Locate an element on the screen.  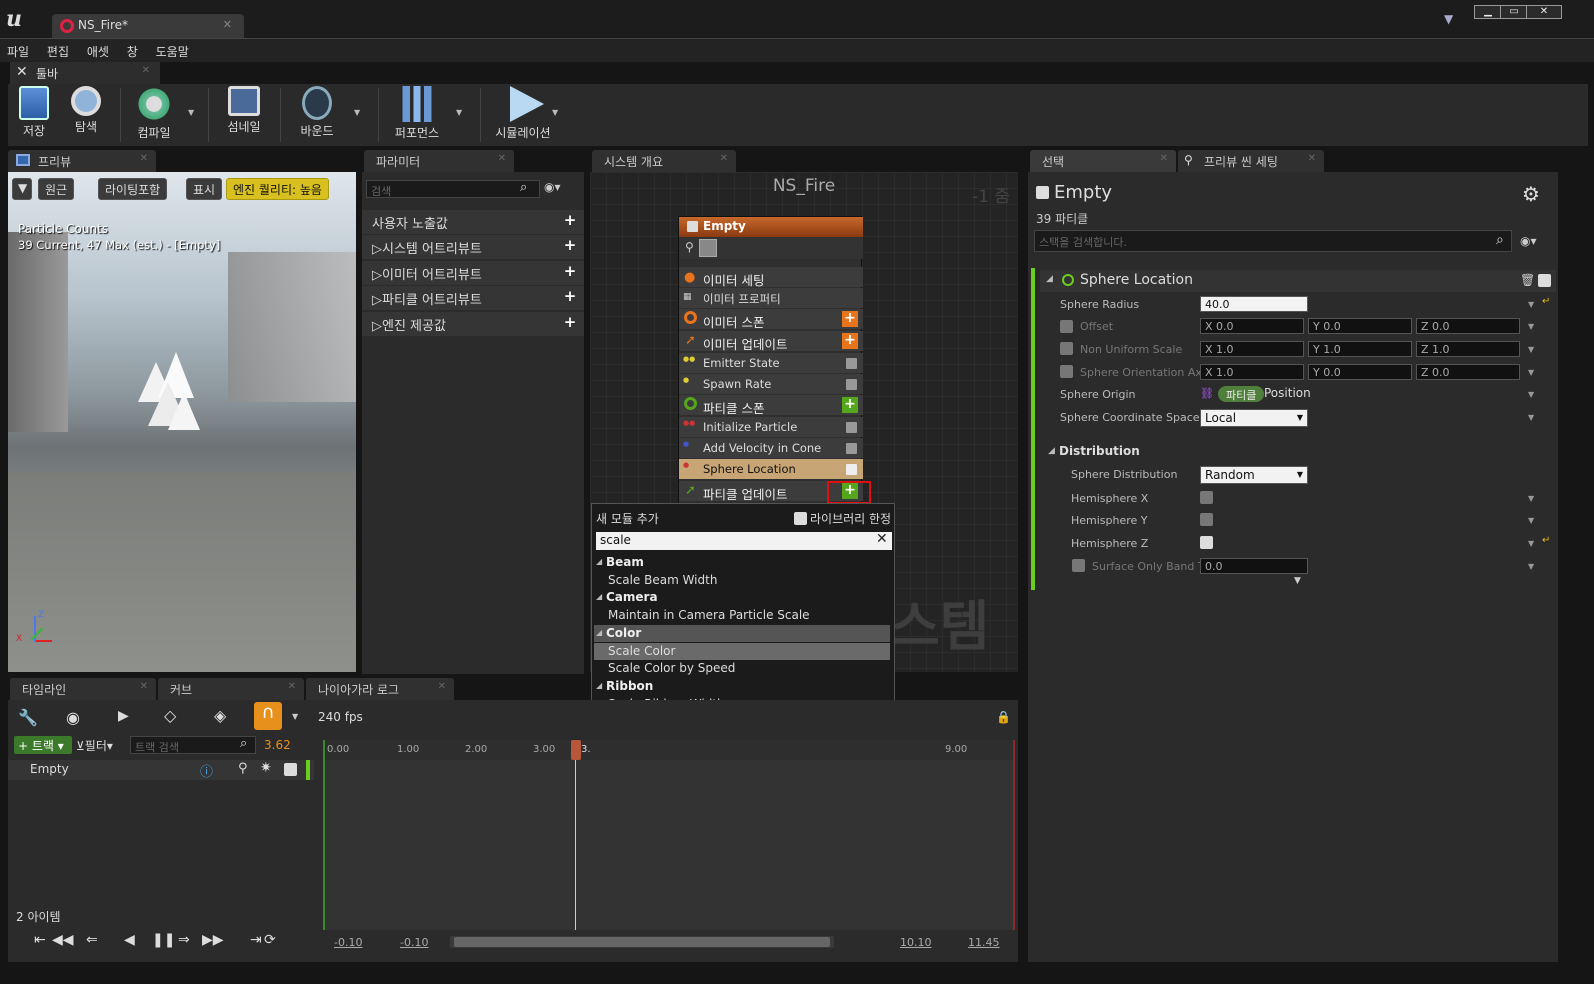
add-track-button: + 트랙 ▾ is located at coordinates (43, 745).